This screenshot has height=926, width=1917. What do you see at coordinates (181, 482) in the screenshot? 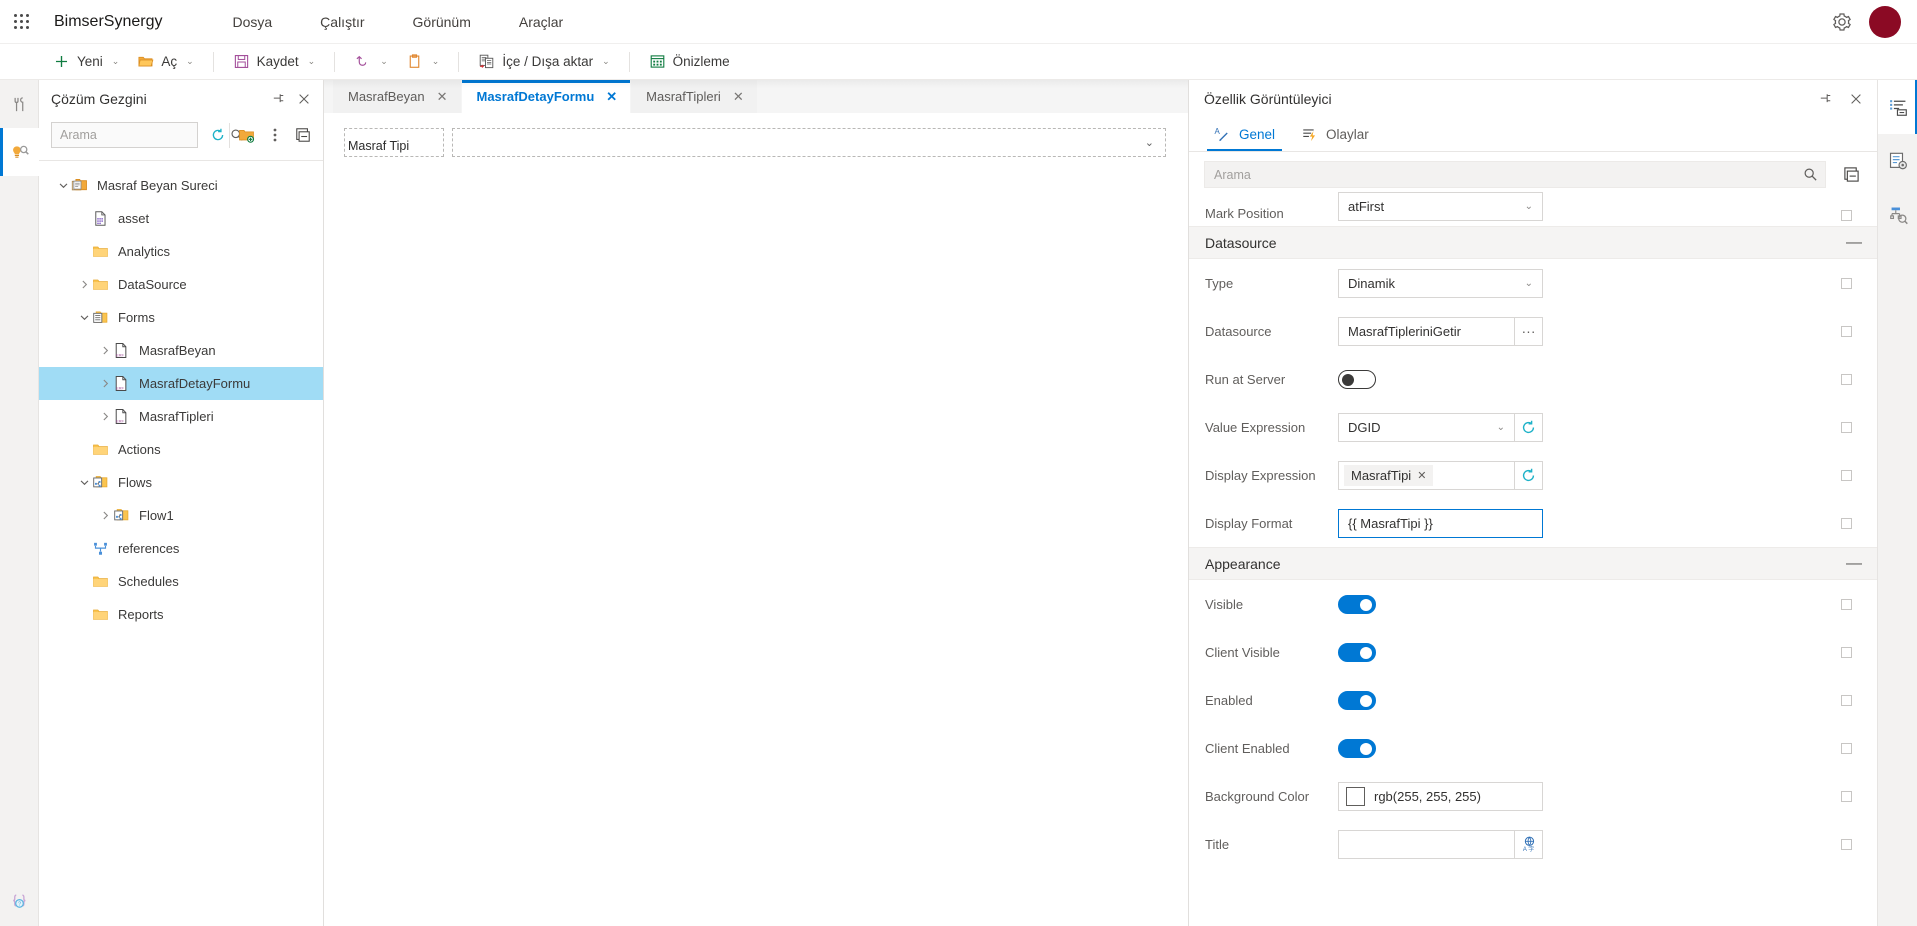
I see `tree-item-flows: Flows` at bounding box center [181, 482].